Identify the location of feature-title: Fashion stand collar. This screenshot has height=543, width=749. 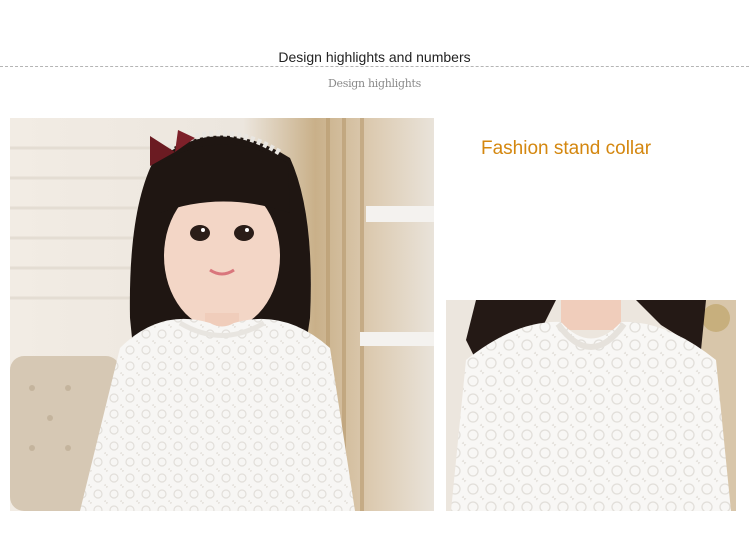
(566, 148).